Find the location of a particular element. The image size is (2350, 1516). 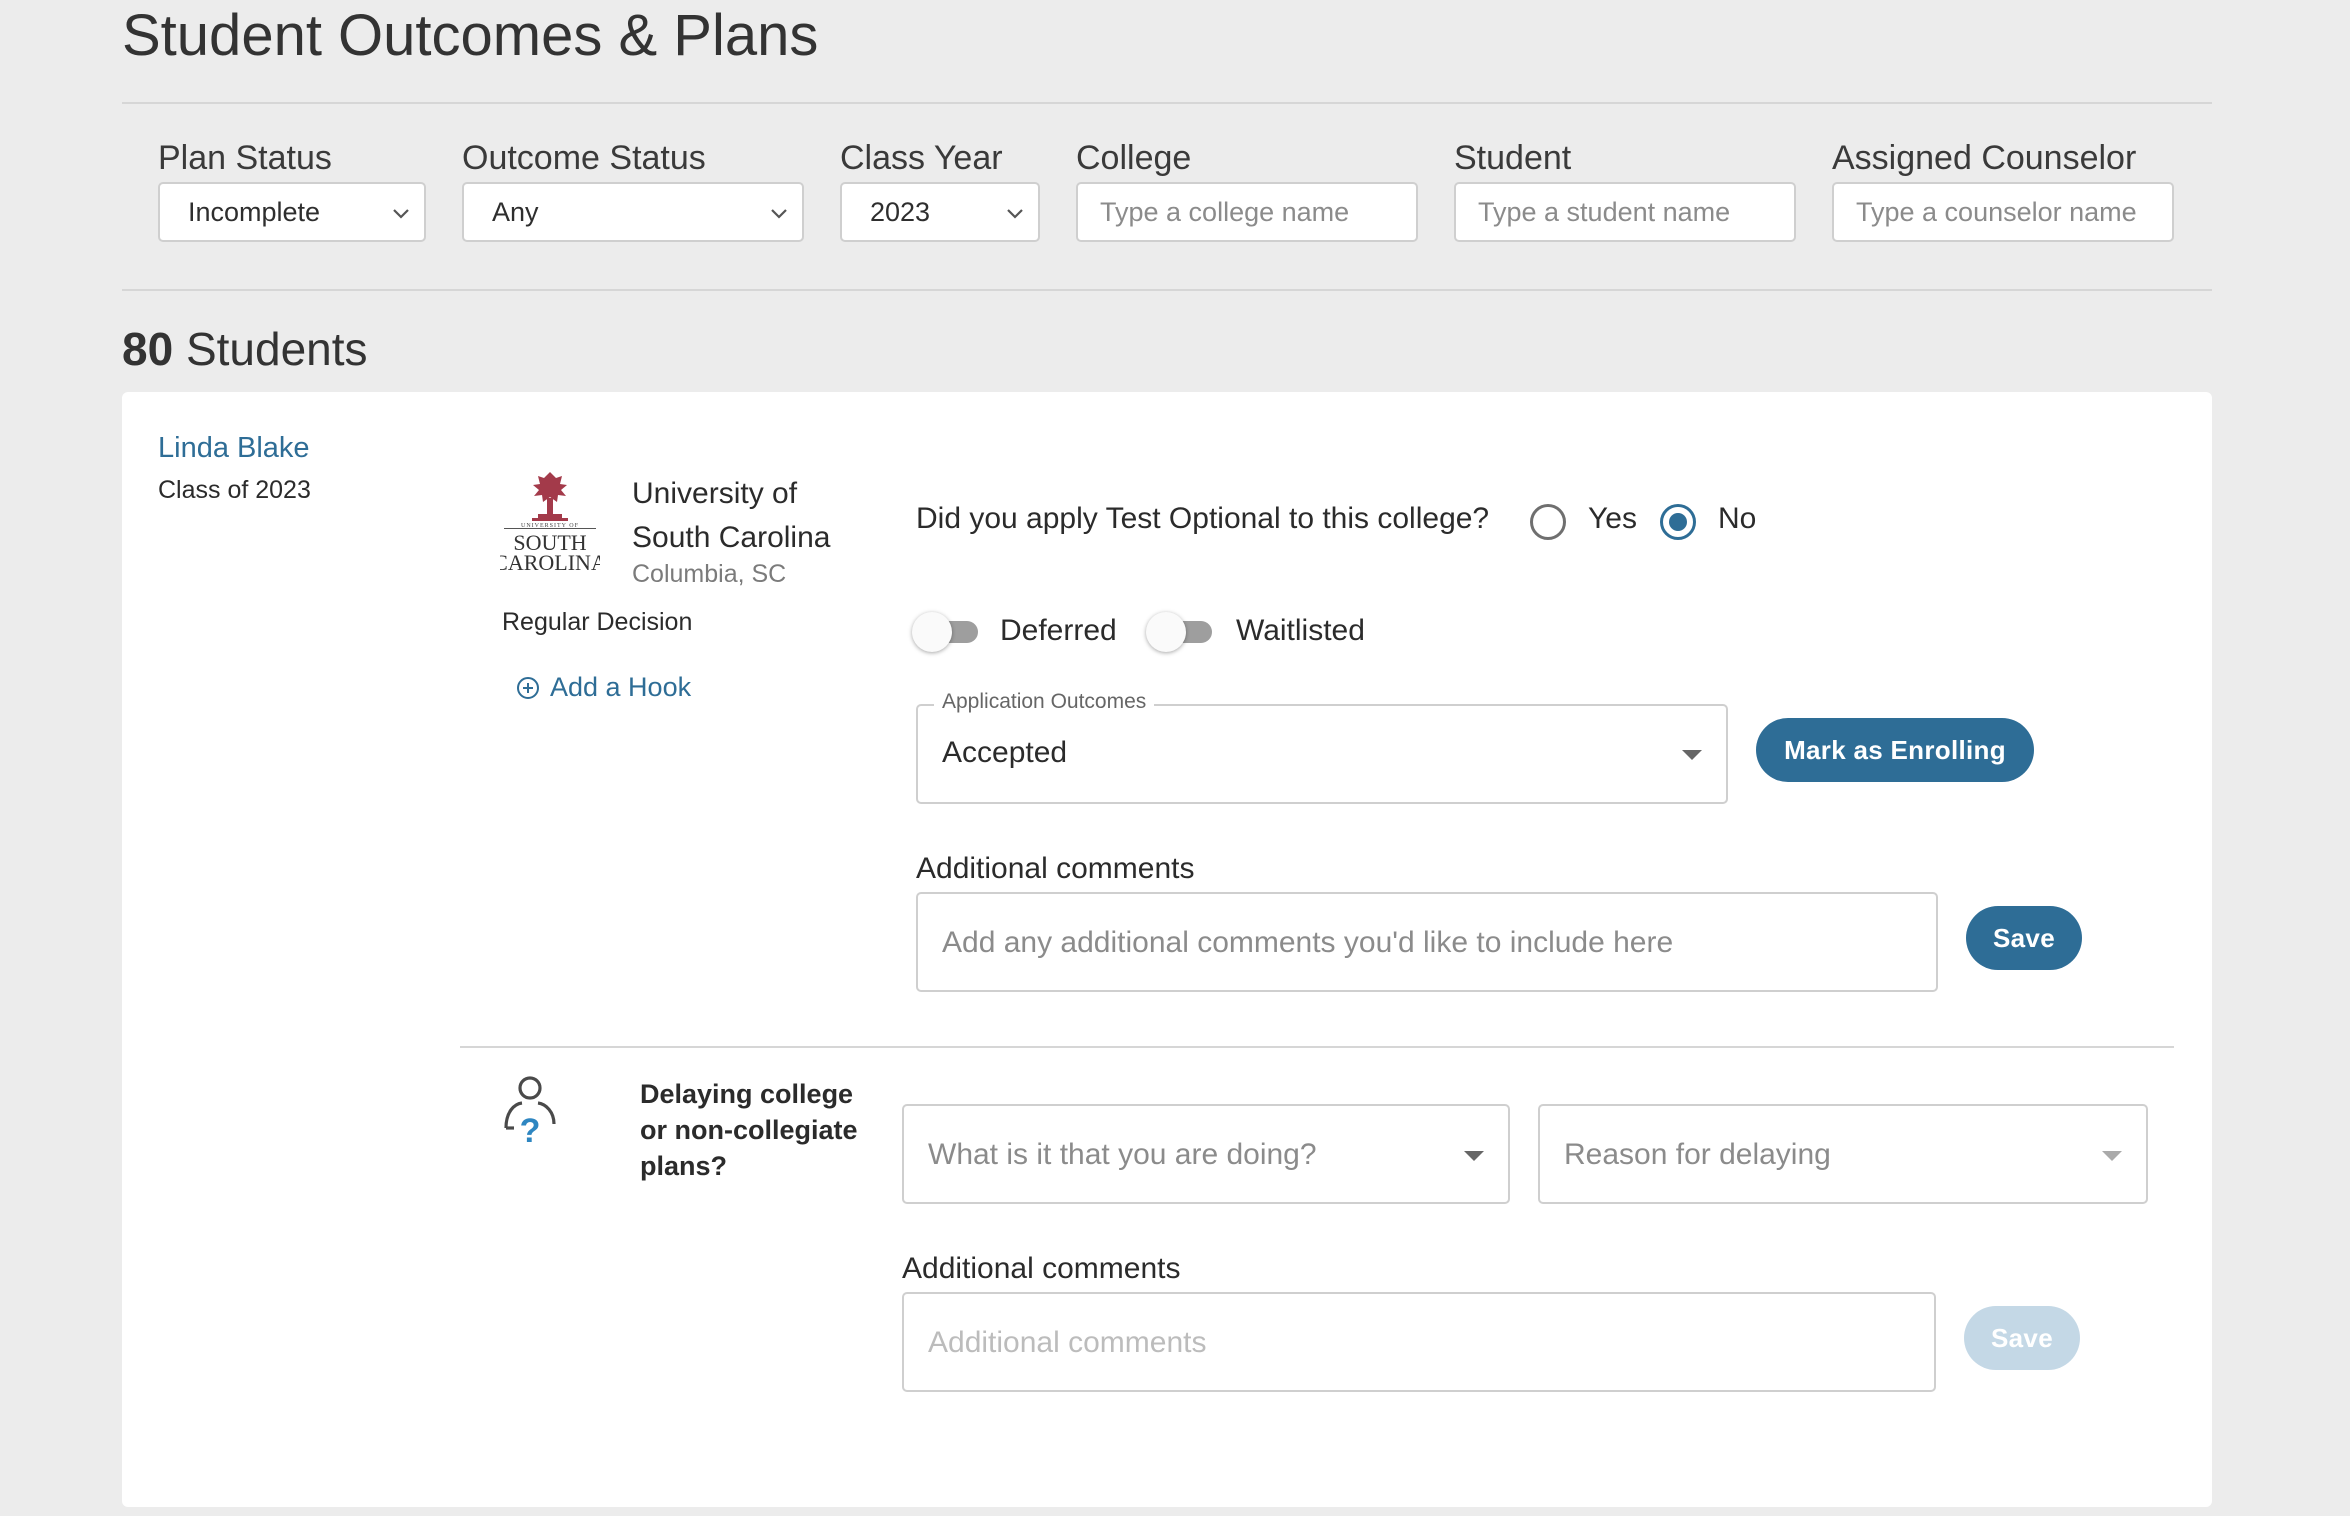

student-search-input: Type a student name is located at coordinates (1625, 212).